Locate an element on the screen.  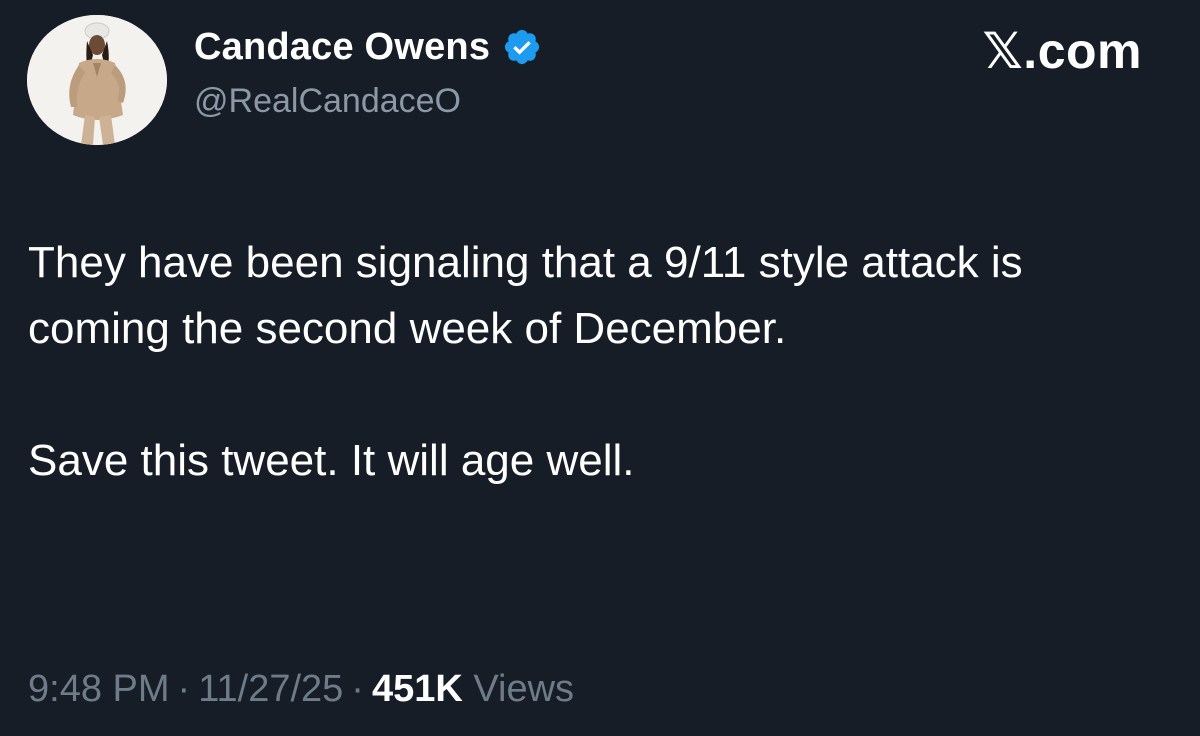
avatar-photo is located at coordinates (97, 80).